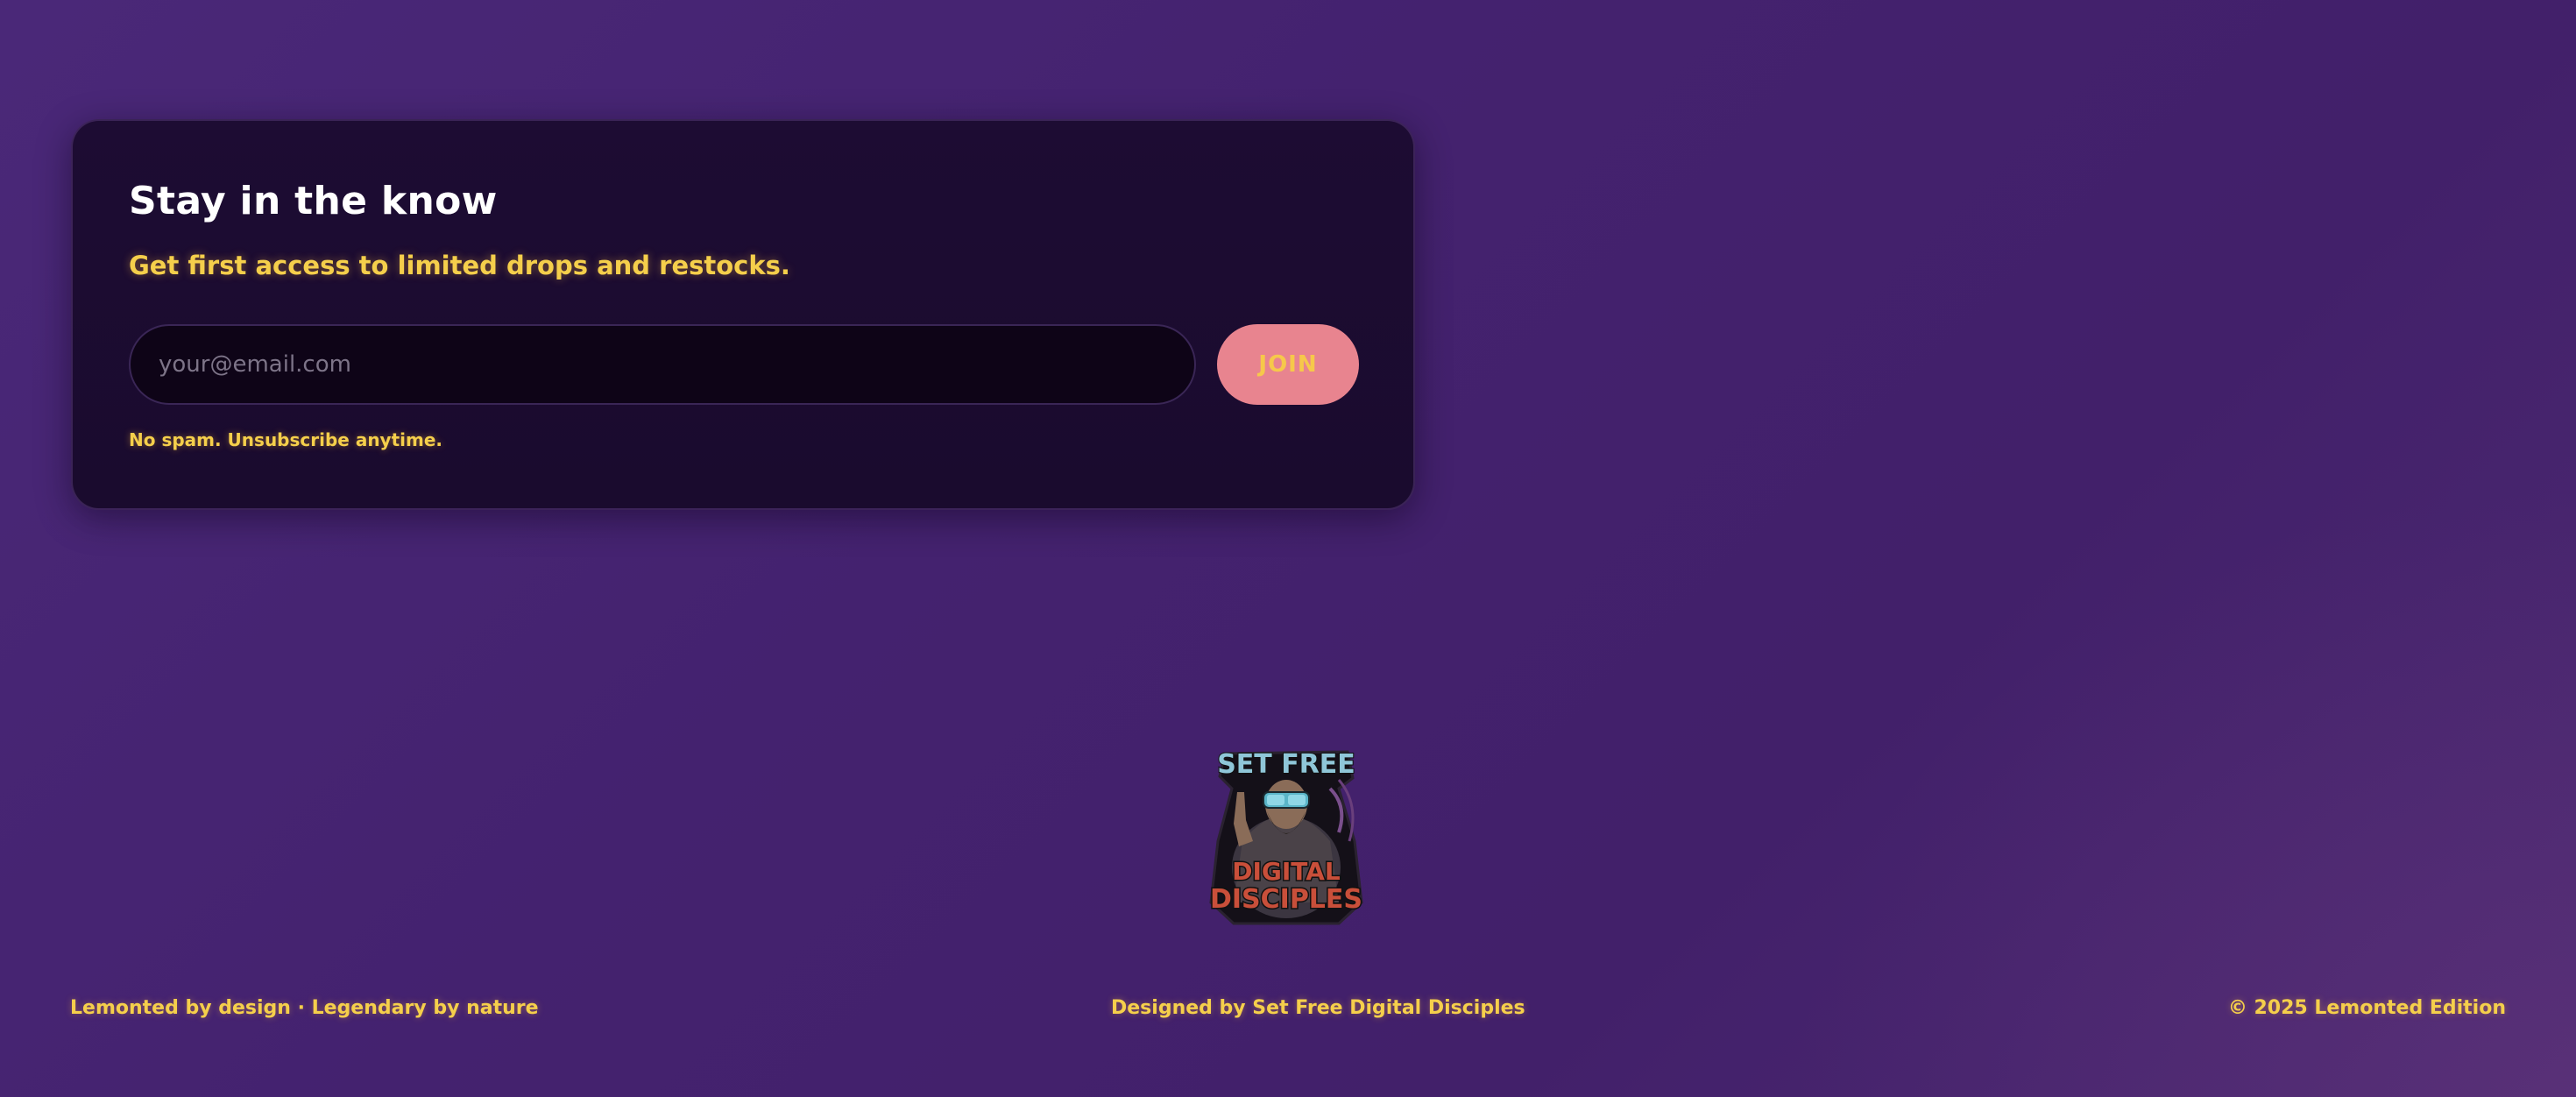 This screenshot has width=2576, height=1097. What do you see at coordinates (286, 440) in the screenshot?
I see `newsletter-note: No spam. Unsubscribe anytime.` at bounding box center [286, 440].